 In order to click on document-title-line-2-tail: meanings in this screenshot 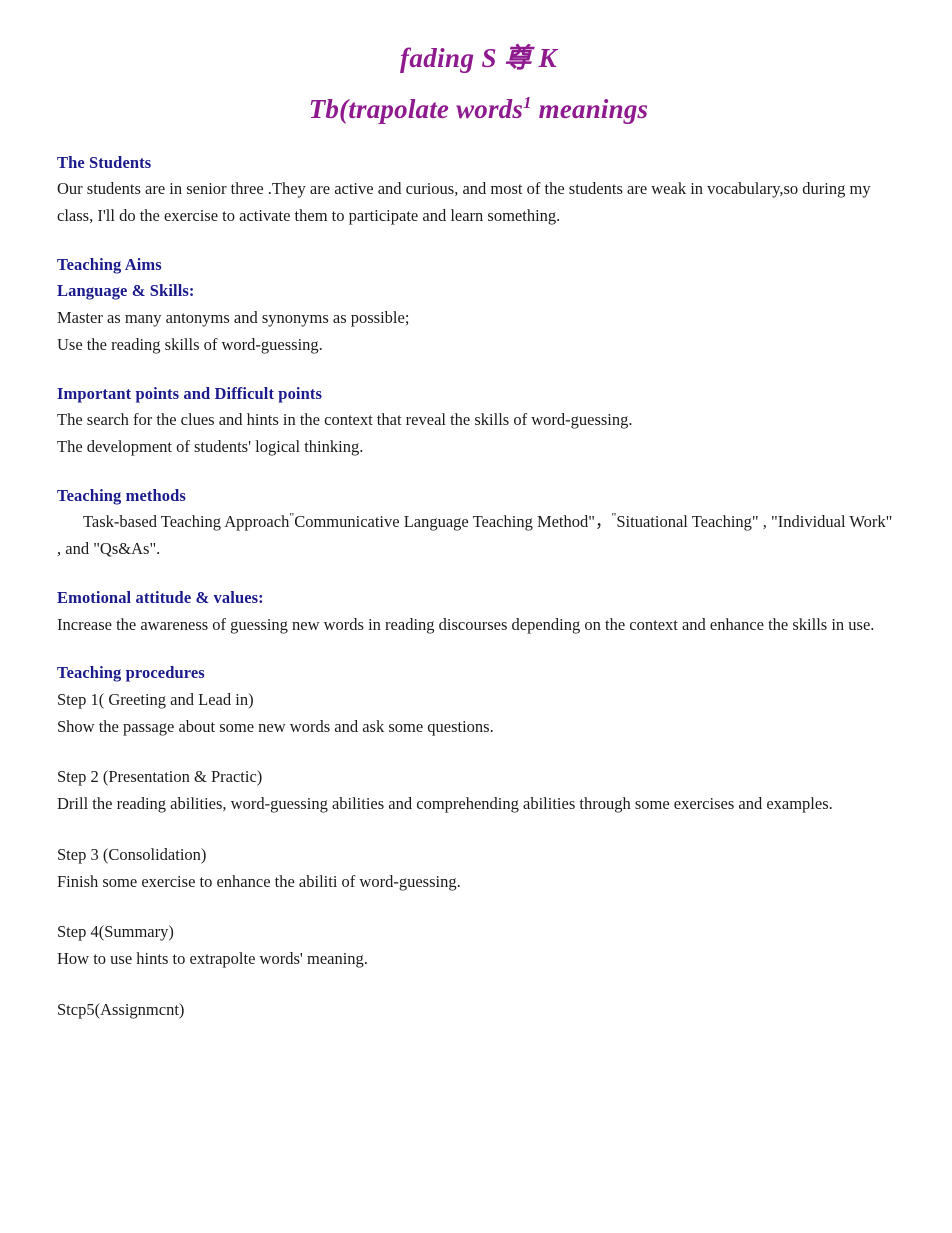, I will do `click(590, 109)`.